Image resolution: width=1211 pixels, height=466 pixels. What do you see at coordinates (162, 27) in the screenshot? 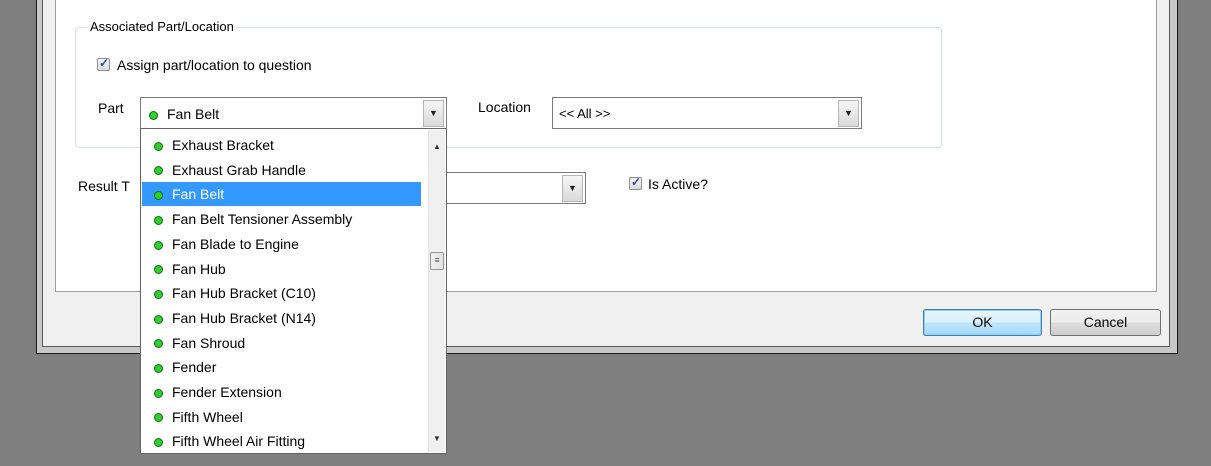
I see `group-title: Associated Part/Location` at bounding box center [162, 27].